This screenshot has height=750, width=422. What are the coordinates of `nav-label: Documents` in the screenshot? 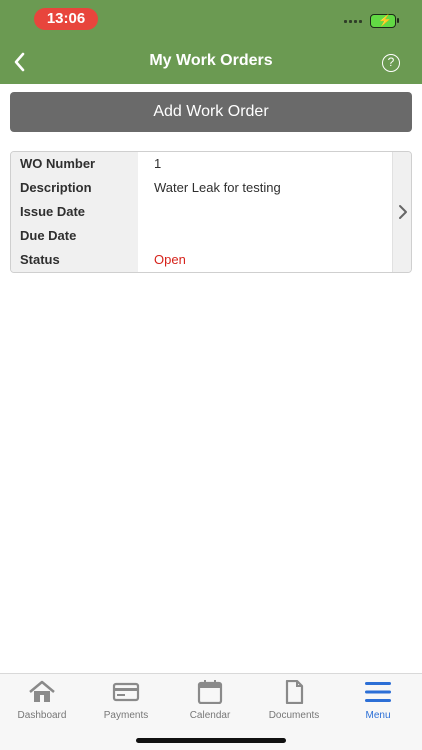 It's located at (294, 715).